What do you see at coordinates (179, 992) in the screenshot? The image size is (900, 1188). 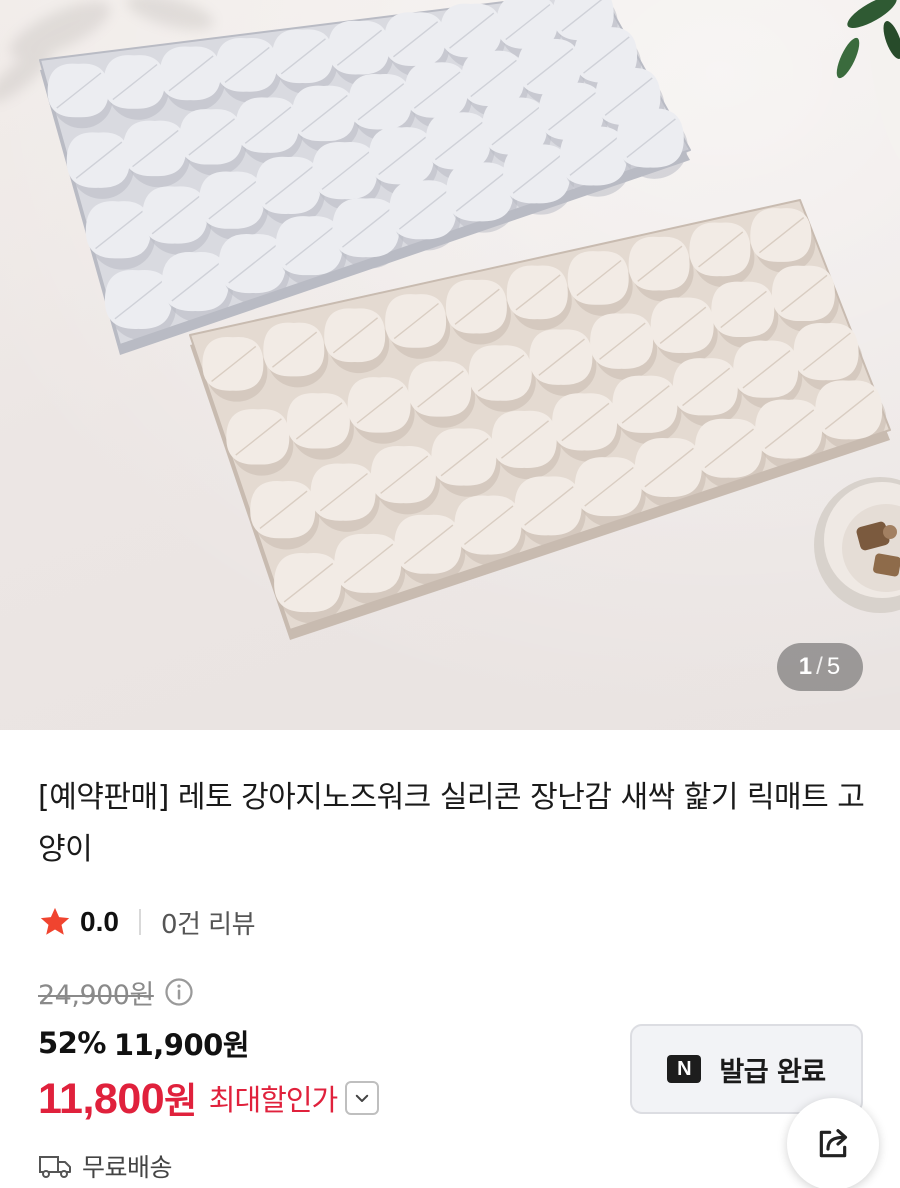 I see `info-icon` at bounding box center [179, 992].